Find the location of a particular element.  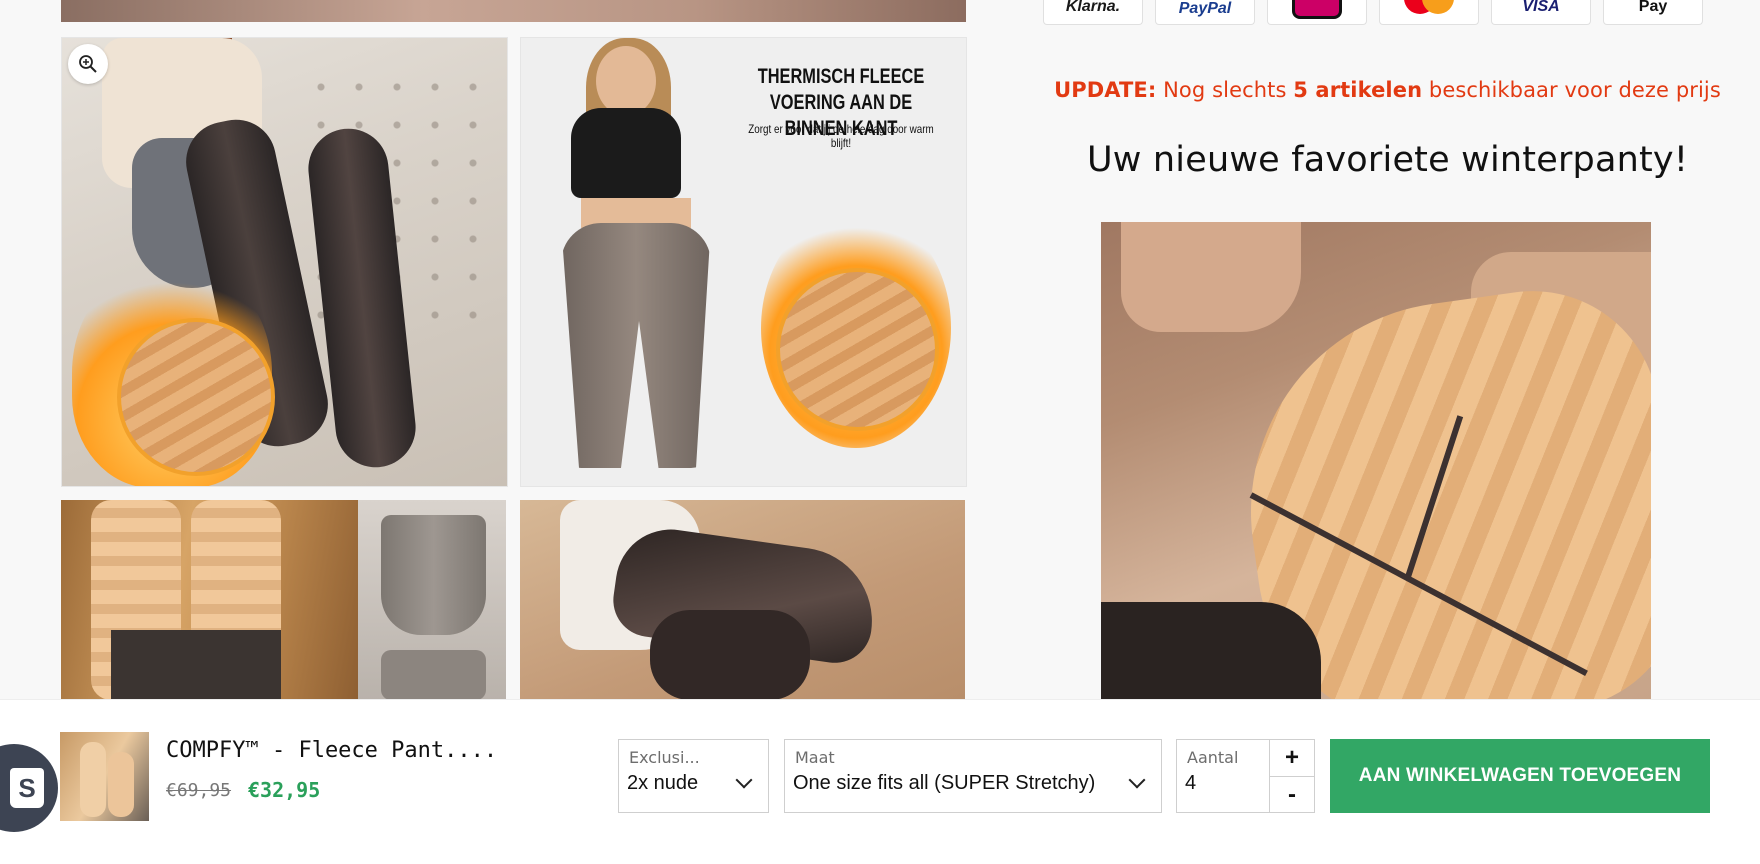

quantity-label: Aantal is located at coordinates (1213, 757).